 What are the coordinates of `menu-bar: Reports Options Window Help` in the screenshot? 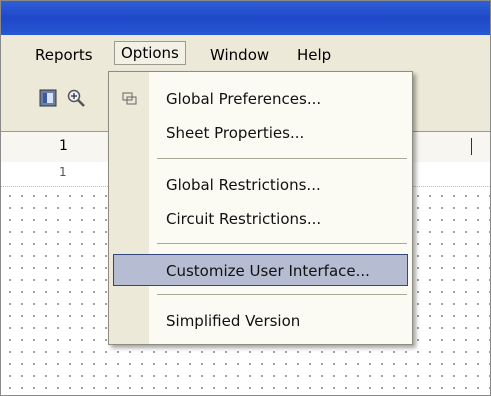 It's located at (245, 54).